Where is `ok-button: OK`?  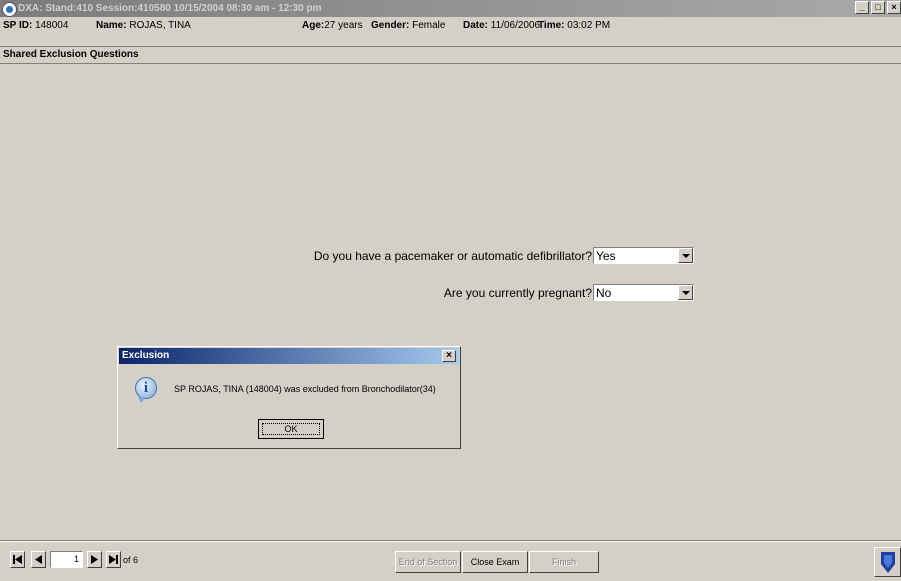 ok-button: OK is located at coordinates (291, 429).